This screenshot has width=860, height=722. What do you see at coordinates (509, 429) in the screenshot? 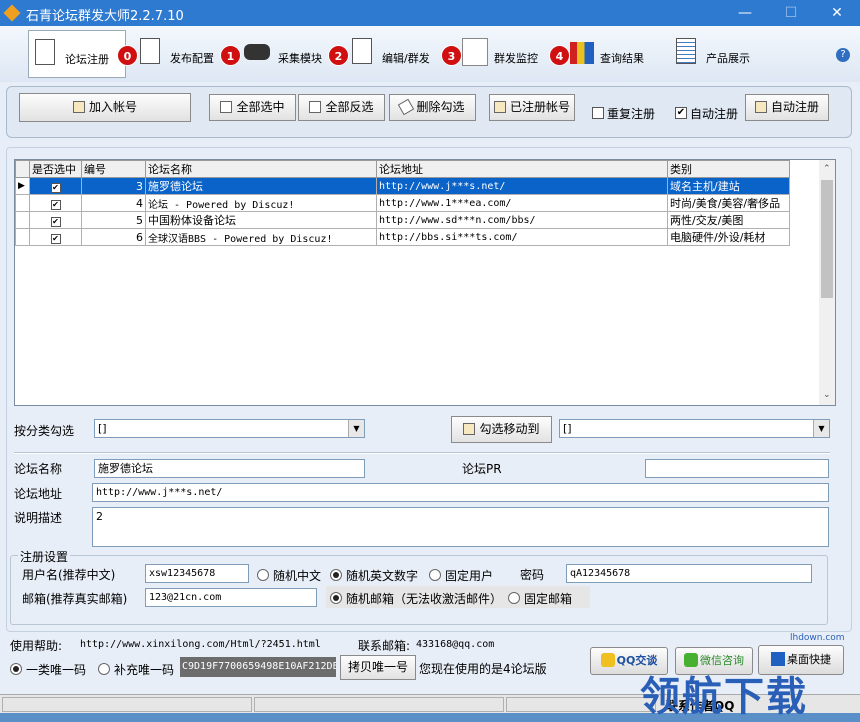
I see `button-label: 勾选移动到` at bounding box center [509, 429].